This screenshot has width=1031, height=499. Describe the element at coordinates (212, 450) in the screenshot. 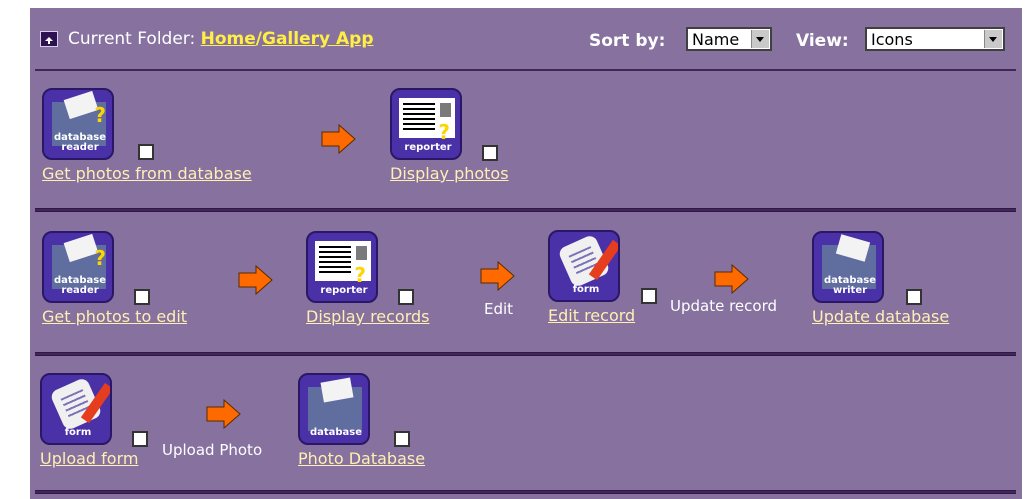

I see `connector-label: Upload Photo` at that location.